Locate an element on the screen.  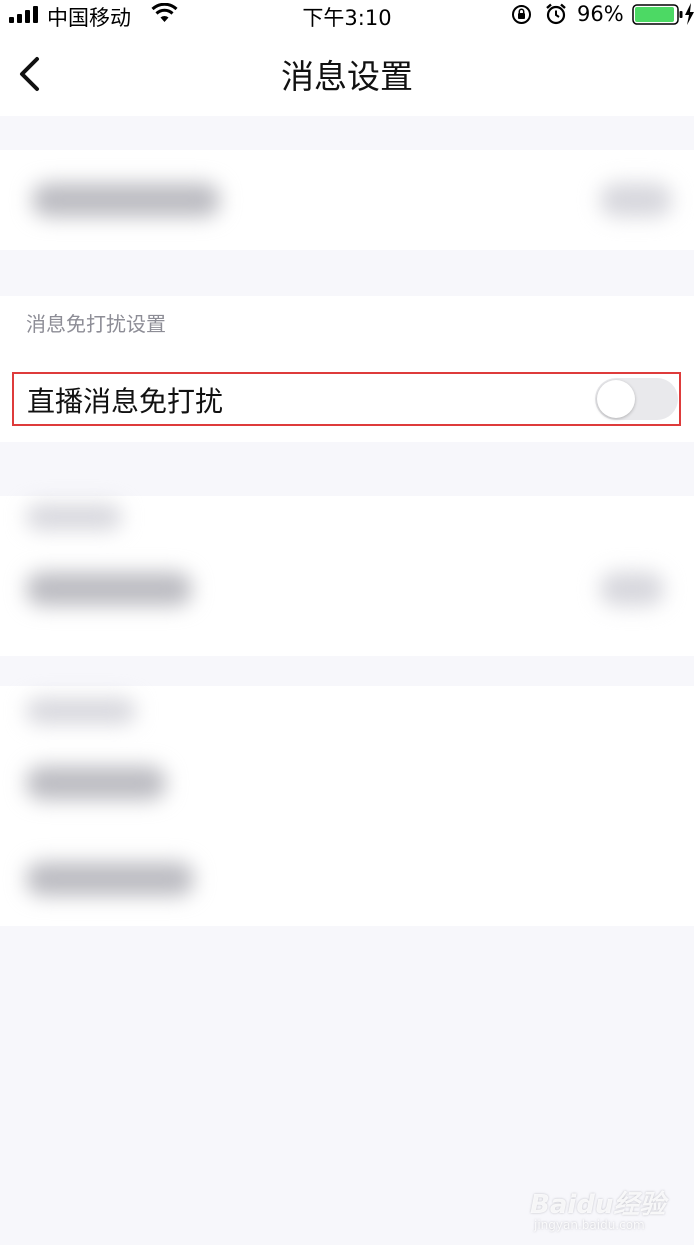
watermark-logo: Baidu经验 is located at coordinates (598, 1205).